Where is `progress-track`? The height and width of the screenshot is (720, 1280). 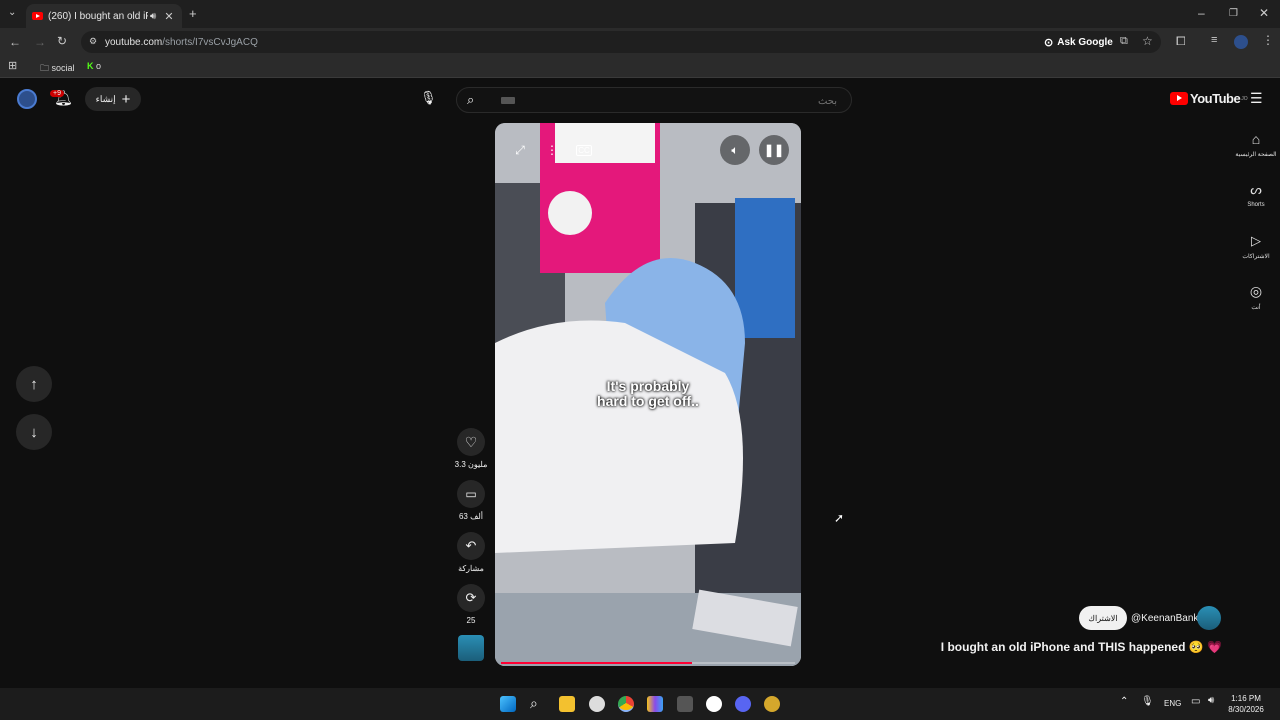 progress-track is located at coordinates (648, 663).